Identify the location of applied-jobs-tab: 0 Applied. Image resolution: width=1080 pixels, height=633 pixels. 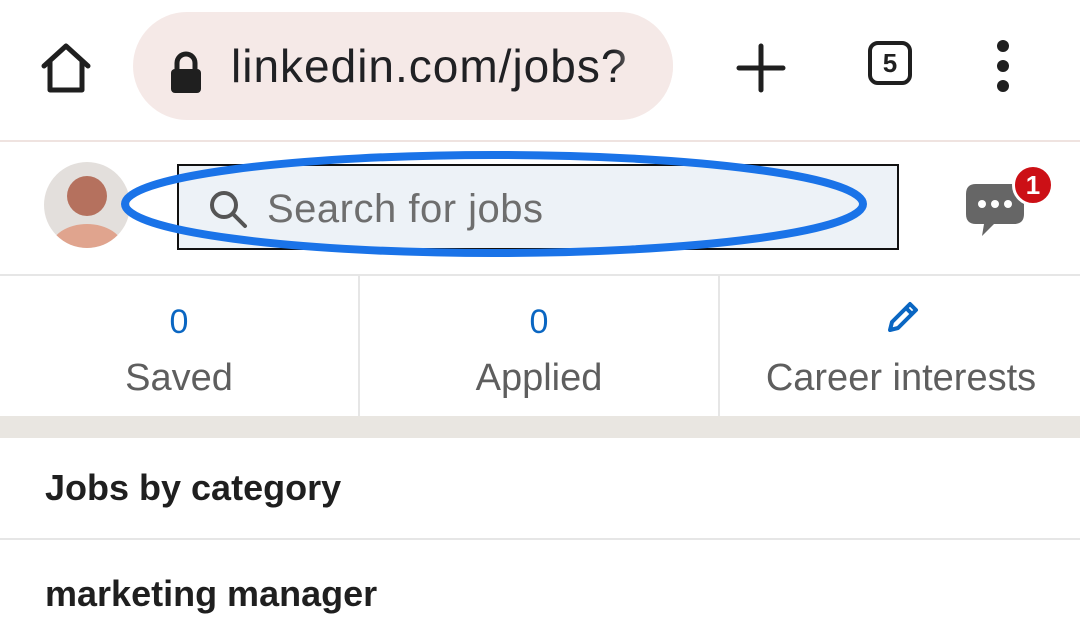
(540, 346).